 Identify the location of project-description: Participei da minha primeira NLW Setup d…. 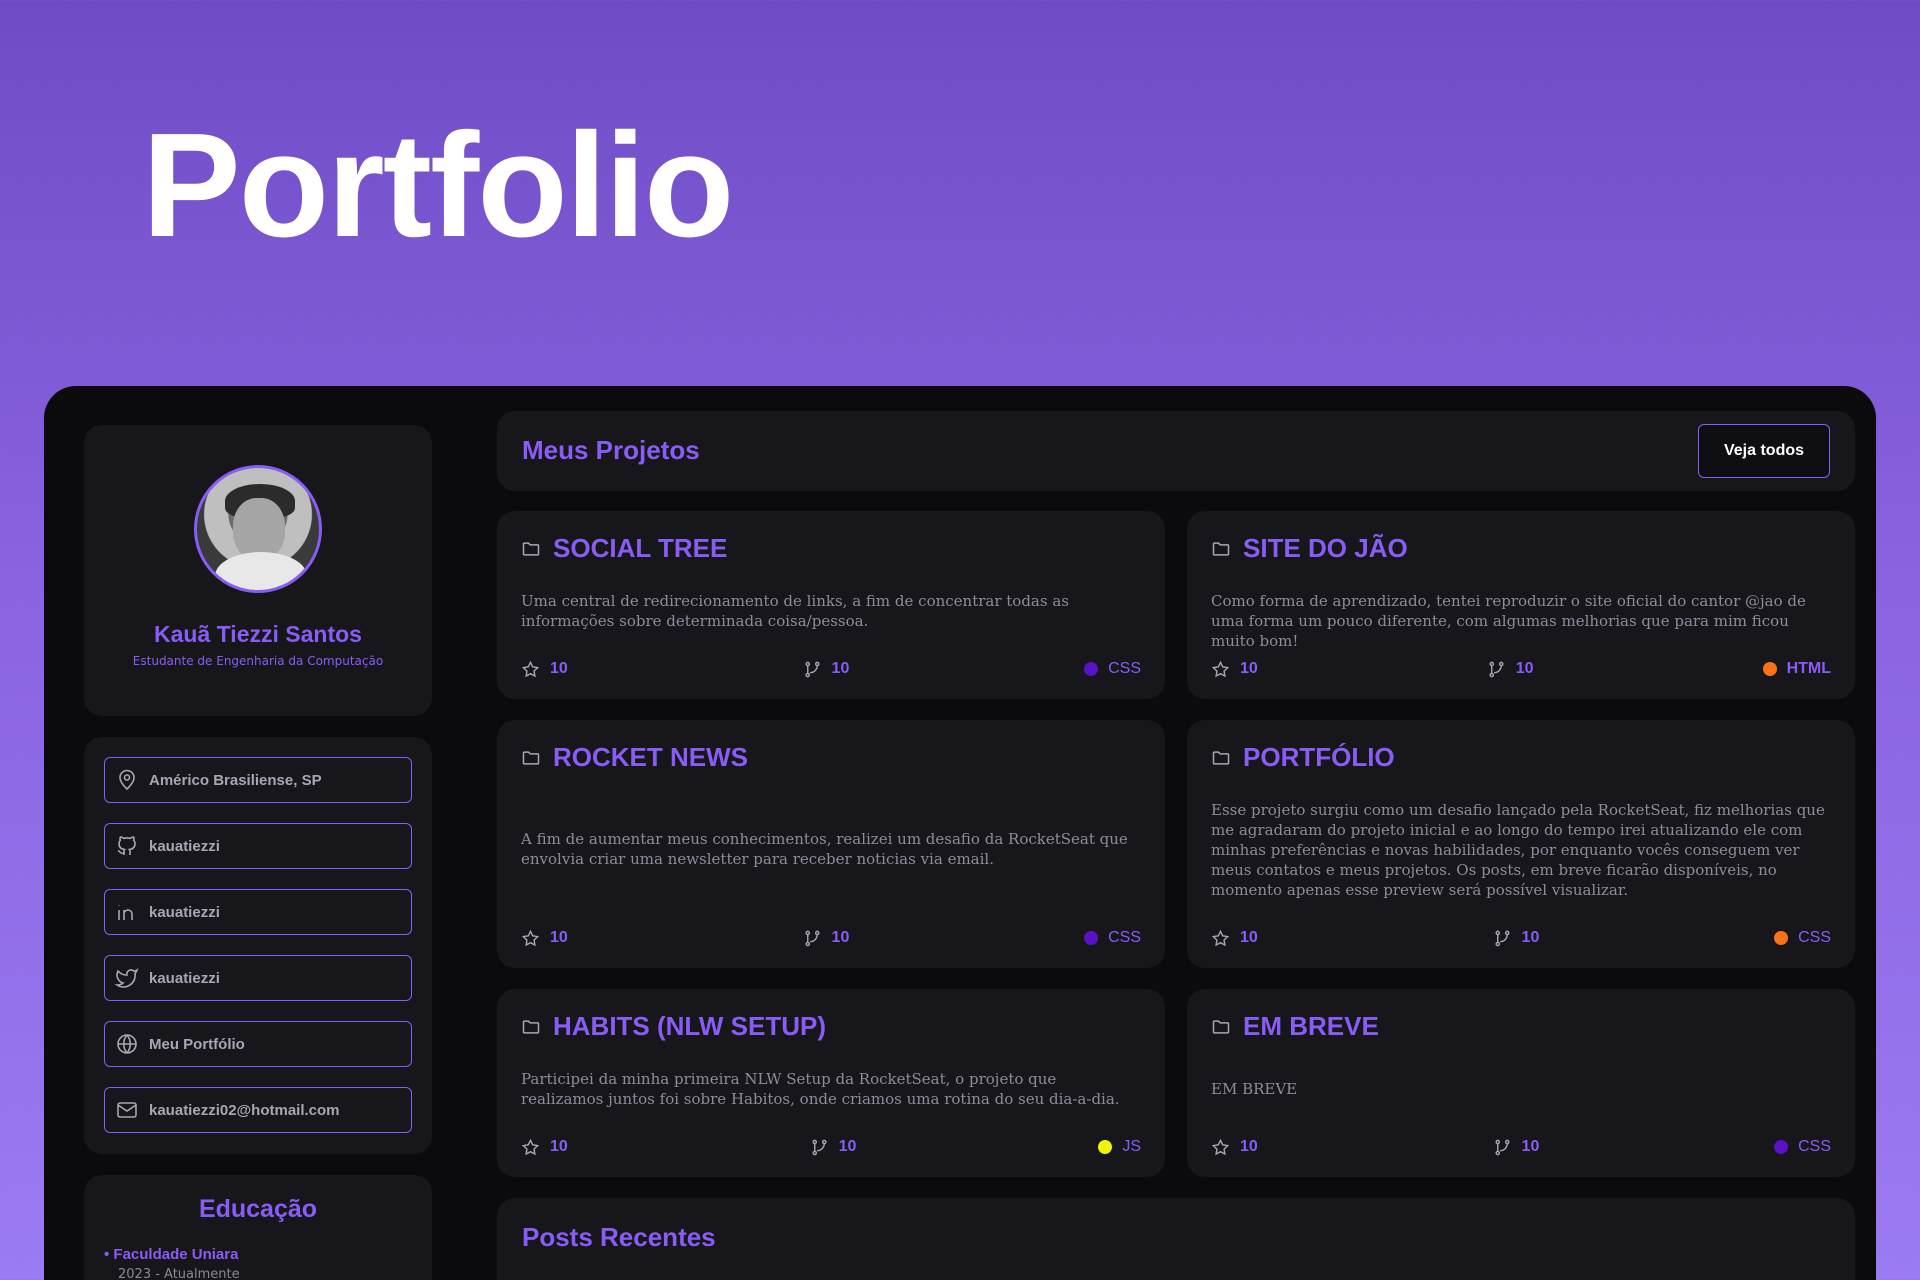
(820, 1089).